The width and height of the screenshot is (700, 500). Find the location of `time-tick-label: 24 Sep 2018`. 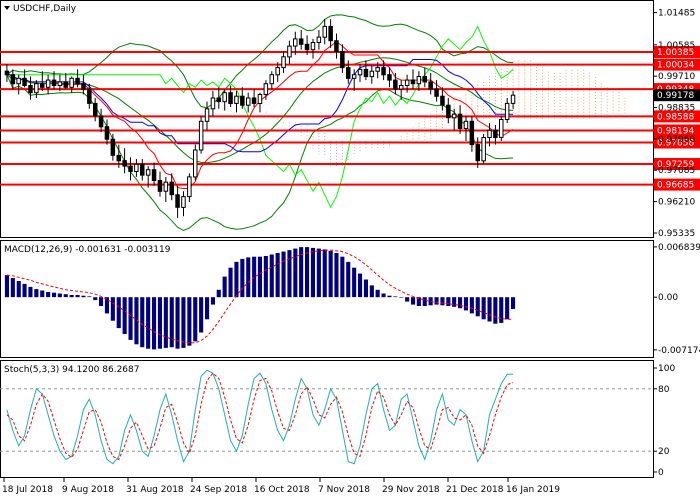

time-tick-label: 24 Sep 2018 is located at coordinates (218, 490).